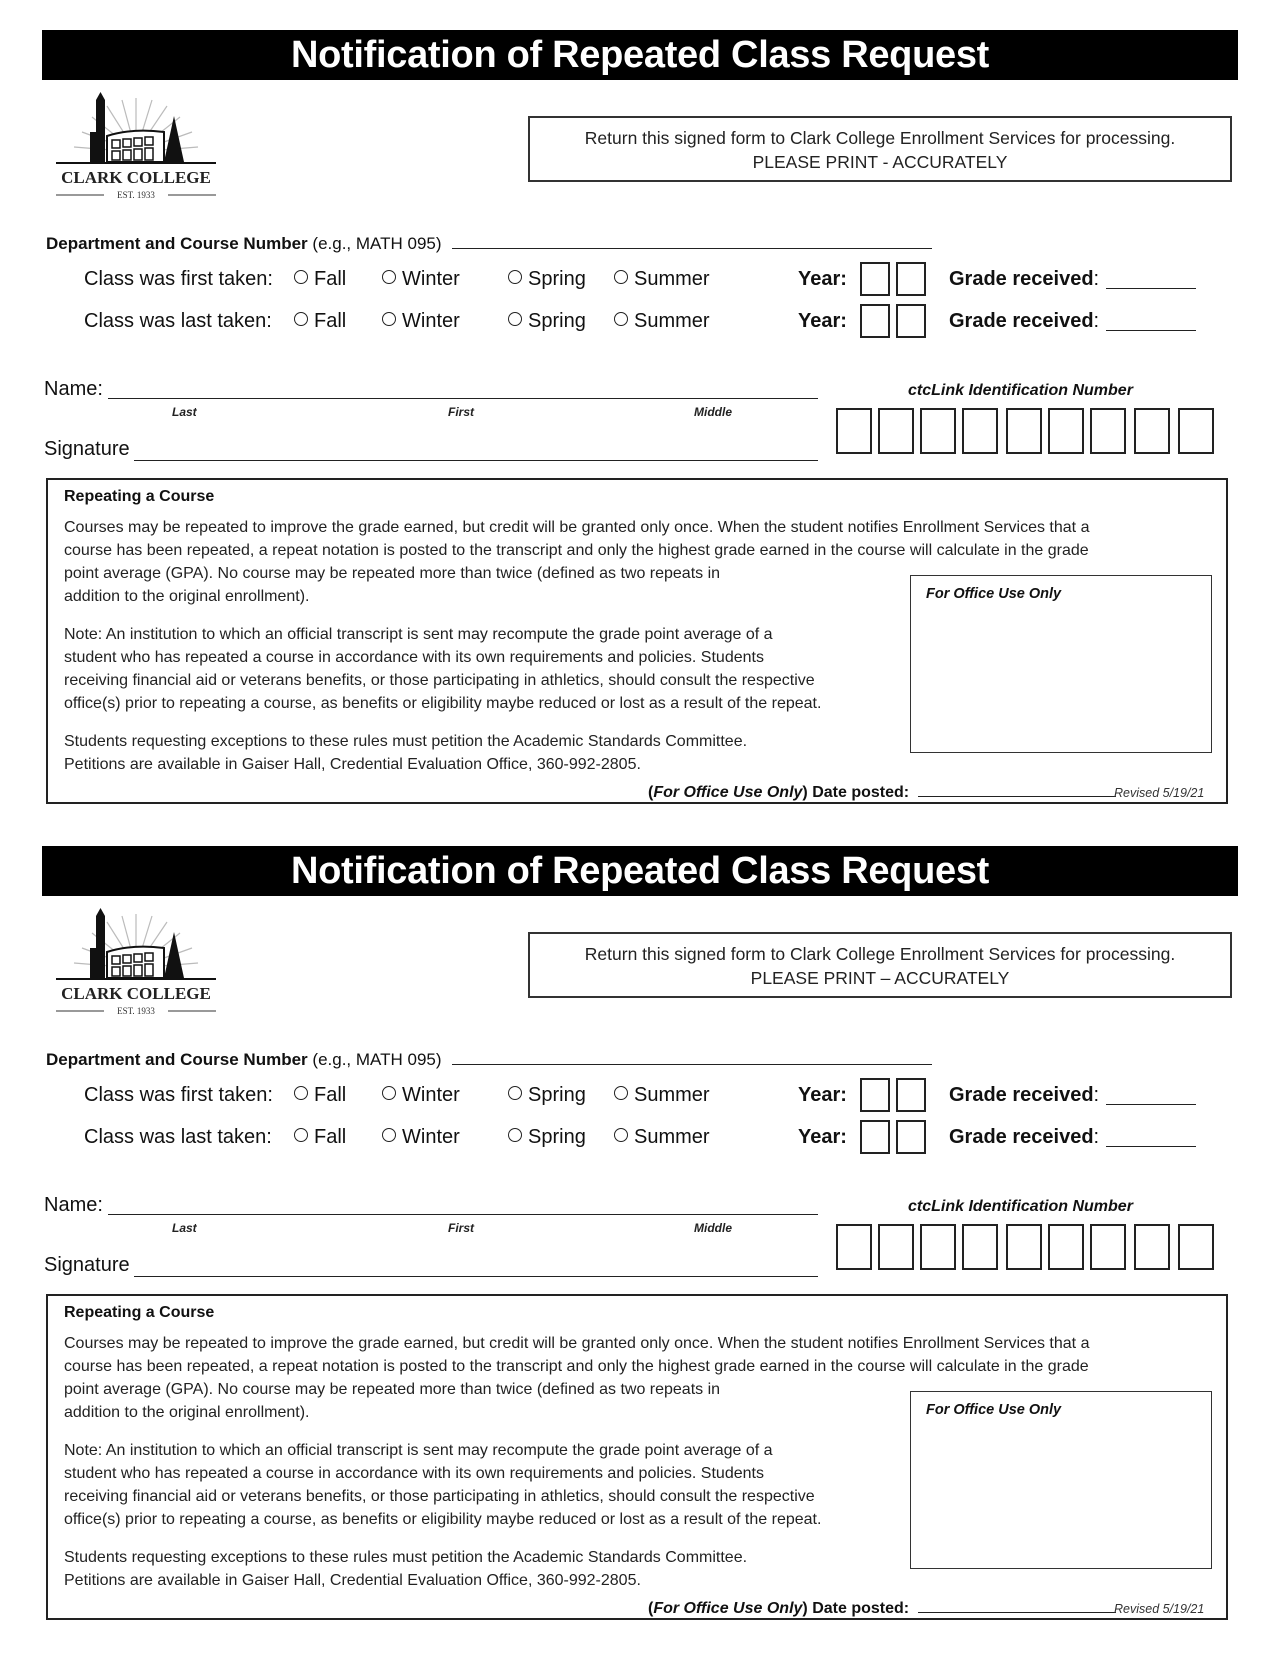 The image size is (1280, 1656). What do you see at coordinates (184, 412) in the screenshot?
I see `last-name-caption: Last` at bounding box center [184, 412].